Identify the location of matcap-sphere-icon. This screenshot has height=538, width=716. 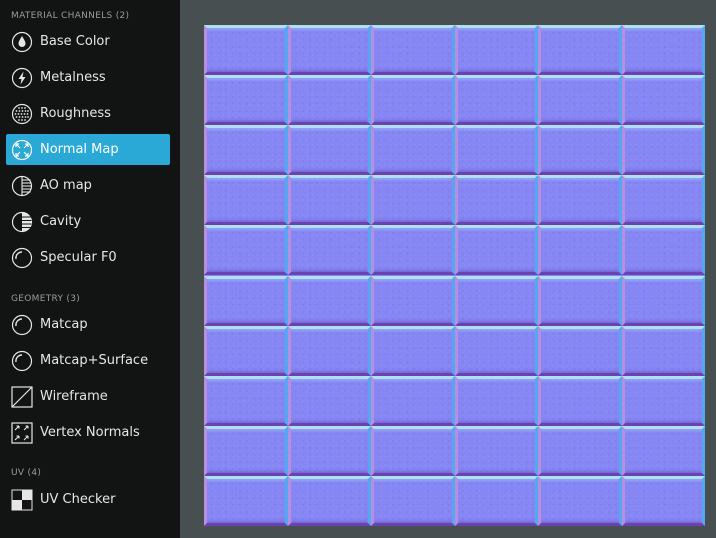
(22, 325).